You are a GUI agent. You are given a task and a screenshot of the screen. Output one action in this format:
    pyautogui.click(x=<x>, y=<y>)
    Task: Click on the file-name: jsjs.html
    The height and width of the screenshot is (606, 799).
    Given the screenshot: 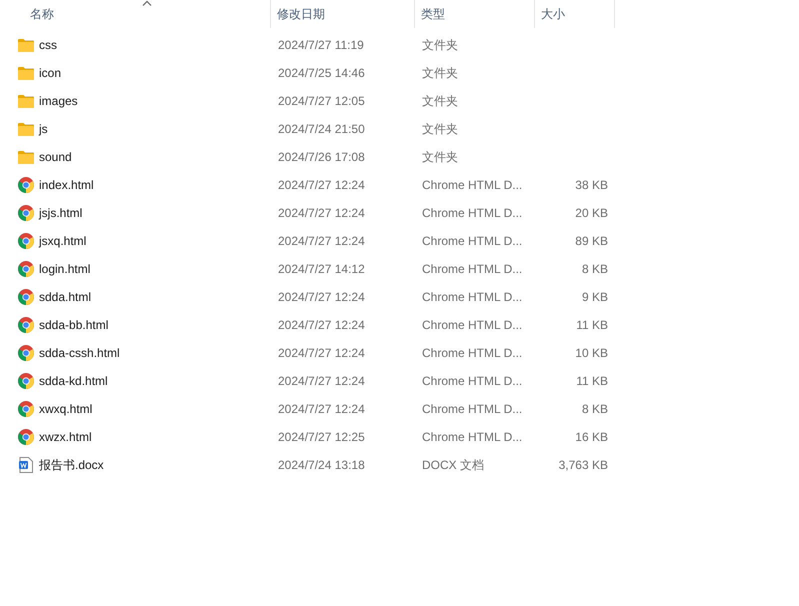 What is the action you would take?
    pyautogui.click(x=60, y=213)
    